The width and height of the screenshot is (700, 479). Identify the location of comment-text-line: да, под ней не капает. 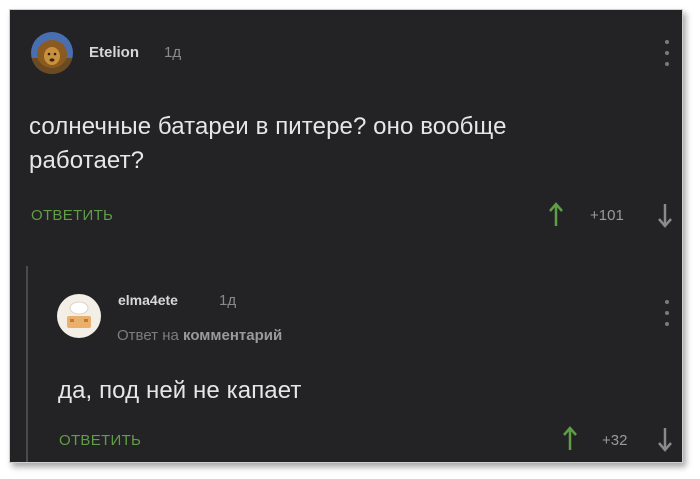
(180, 390).